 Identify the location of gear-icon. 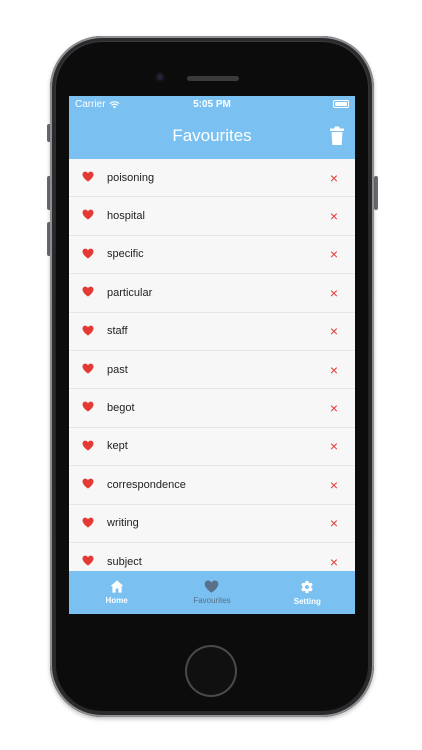
(307, 587).